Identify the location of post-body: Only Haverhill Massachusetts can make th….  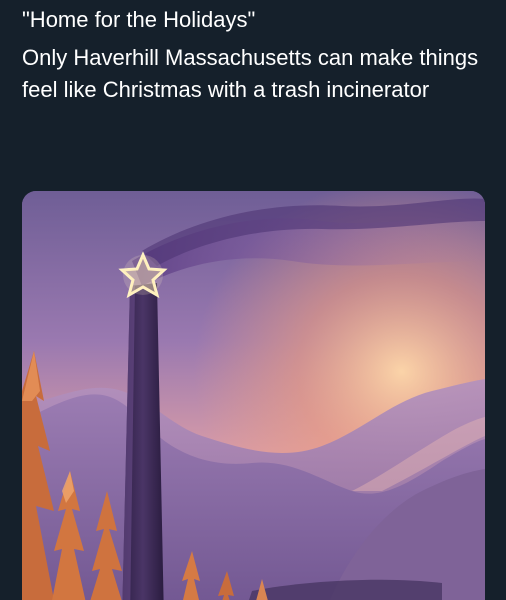
(250, 73).